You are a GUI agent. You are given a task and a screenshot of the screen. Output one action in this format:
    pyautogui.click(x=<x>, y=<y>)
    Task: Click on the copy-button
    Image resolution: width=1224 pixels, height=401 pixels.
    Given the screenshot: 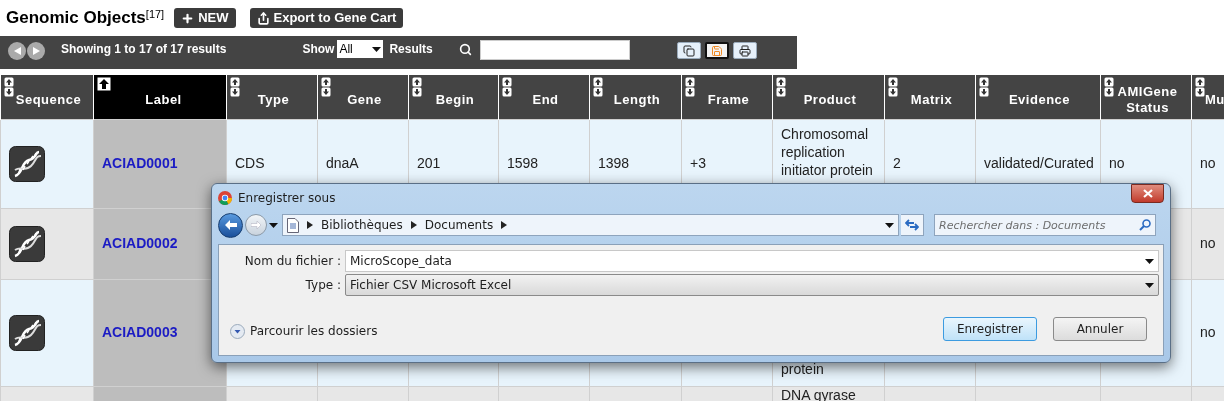 What is the action you would take?
    pyautogui.click(x=689, y=50)
    